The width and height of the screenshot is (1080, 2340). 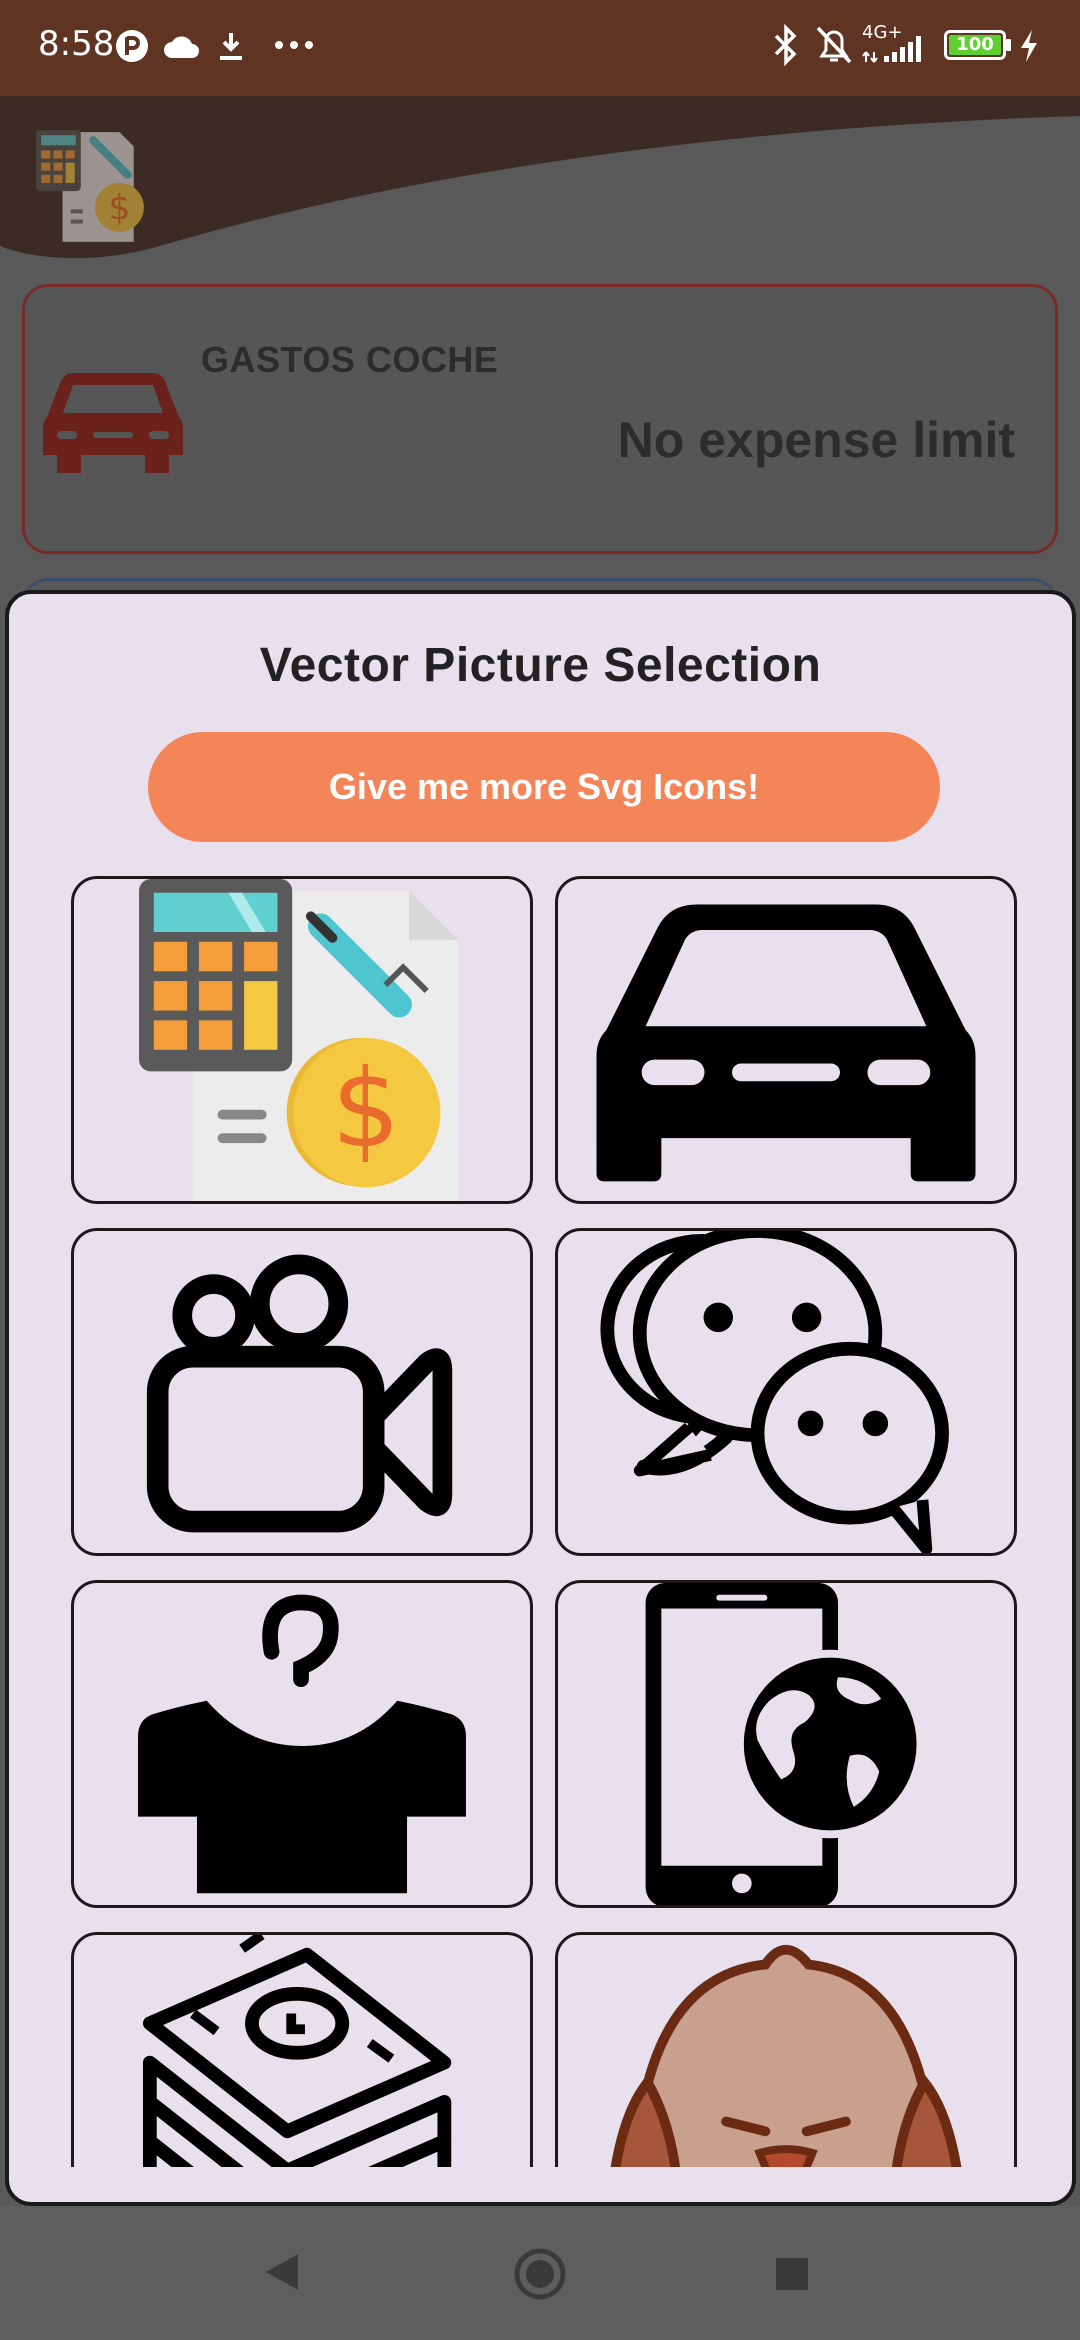 I want to click on chat-bubbles-icon, so click(x=774, y=1392).